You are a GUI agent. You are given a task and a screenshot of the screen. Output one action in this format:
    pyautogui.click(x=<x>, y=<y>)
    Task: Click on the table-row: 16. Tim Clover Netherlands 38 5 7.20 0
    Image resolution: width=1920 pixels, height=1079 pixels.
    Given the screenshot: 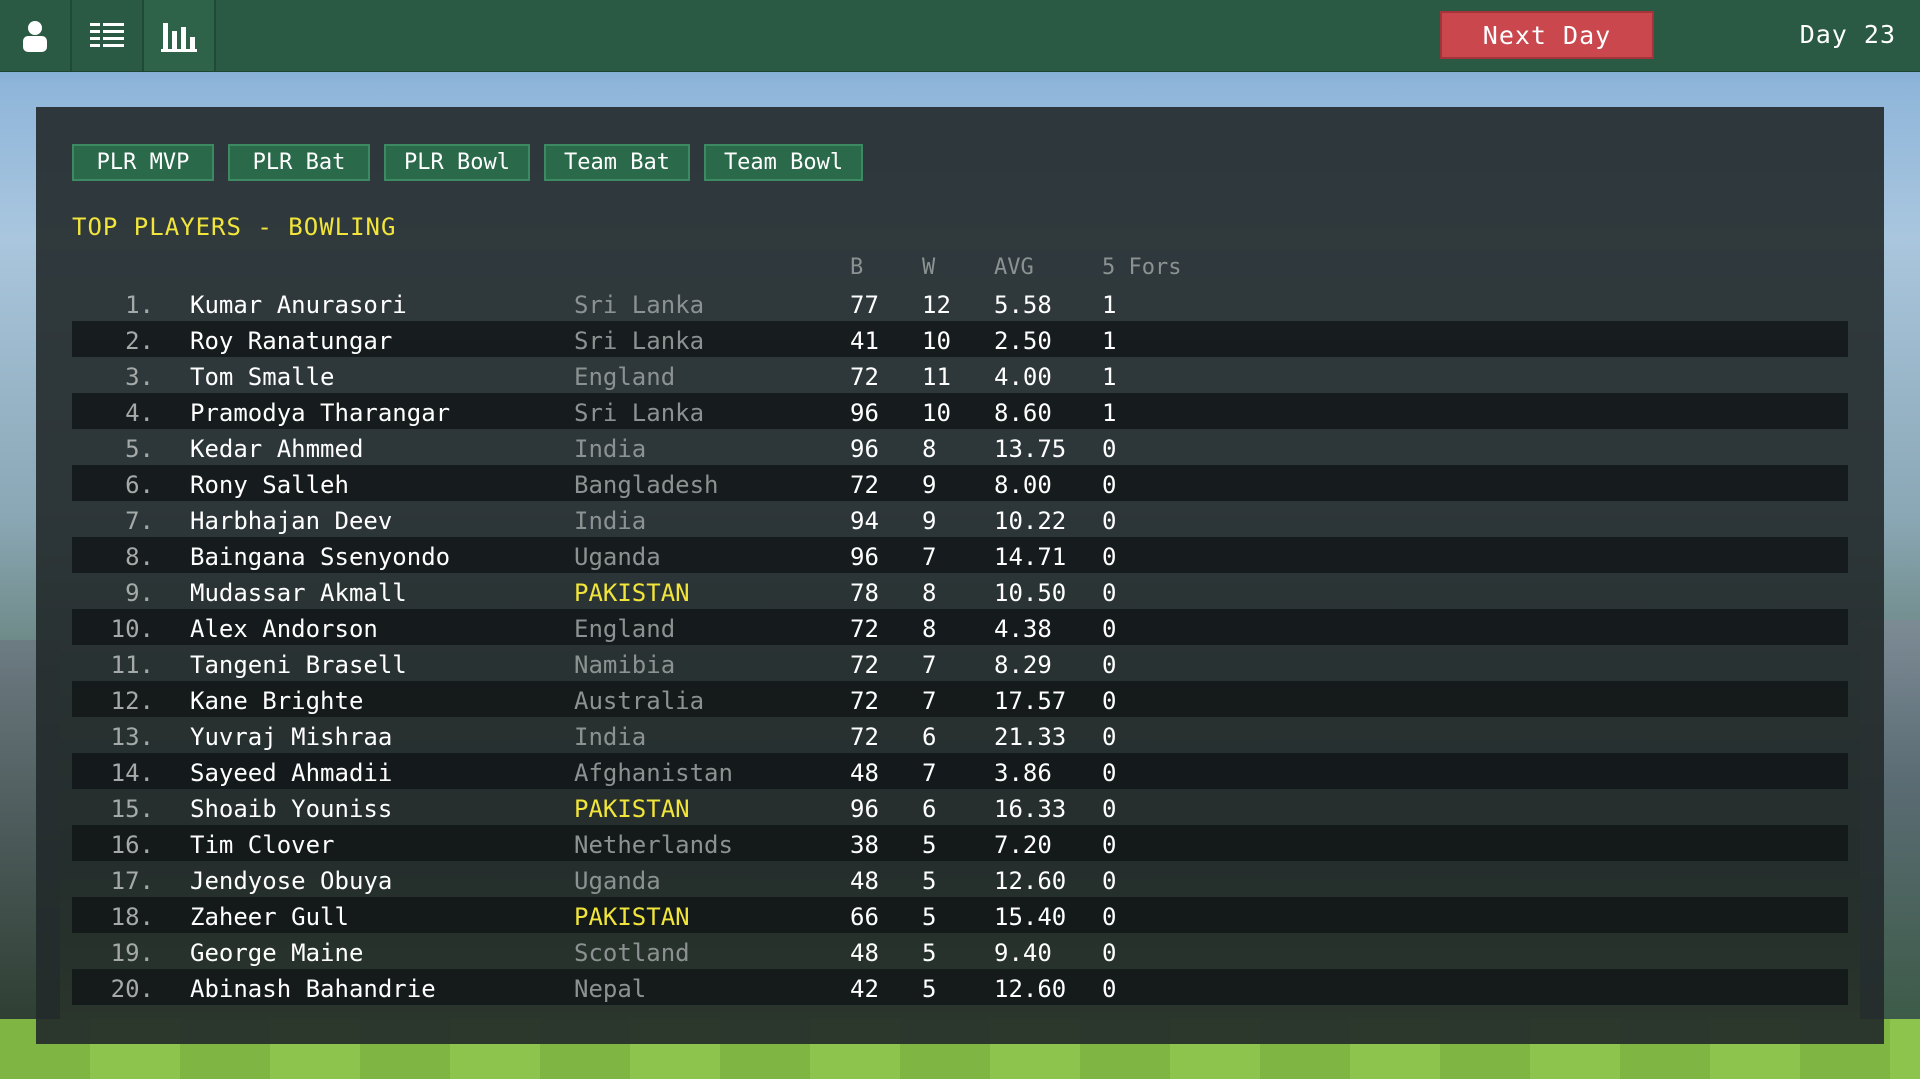 What is the action you would take?
    pyautogui.click(x=960, y=843)
    